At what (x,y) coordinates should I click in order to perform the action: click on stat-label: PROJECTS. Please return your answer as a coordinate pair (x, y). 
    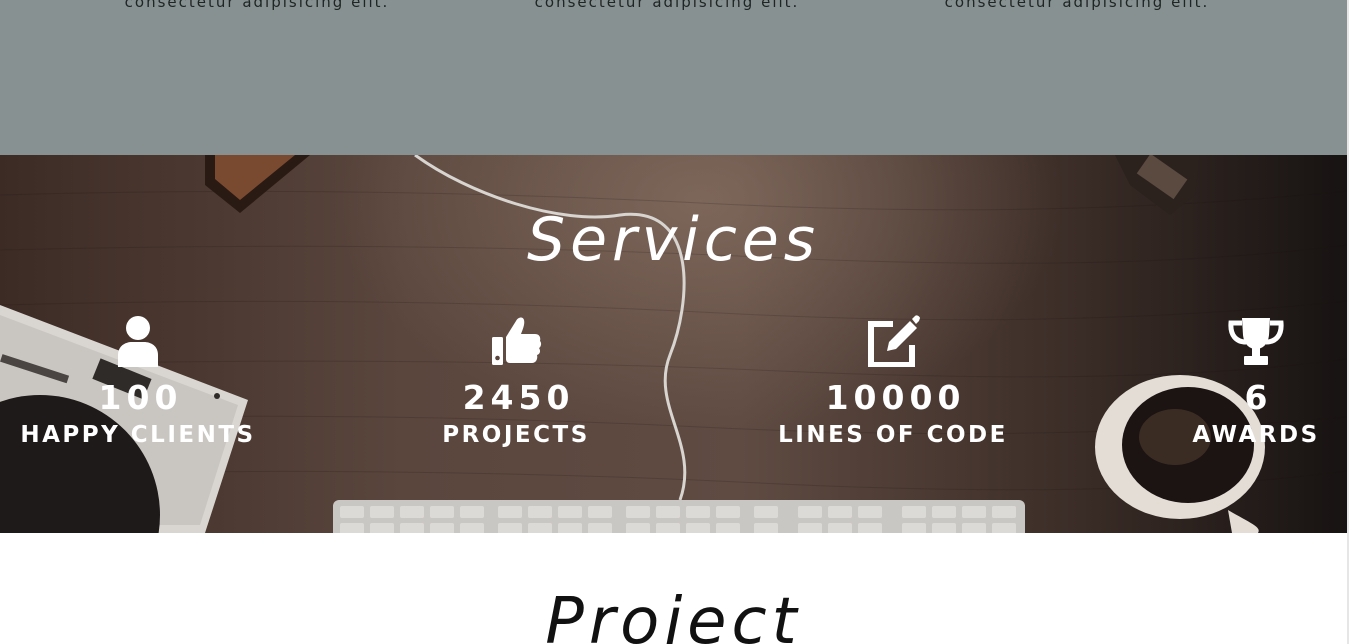
    Looking at the image, I should click on (516, 435).